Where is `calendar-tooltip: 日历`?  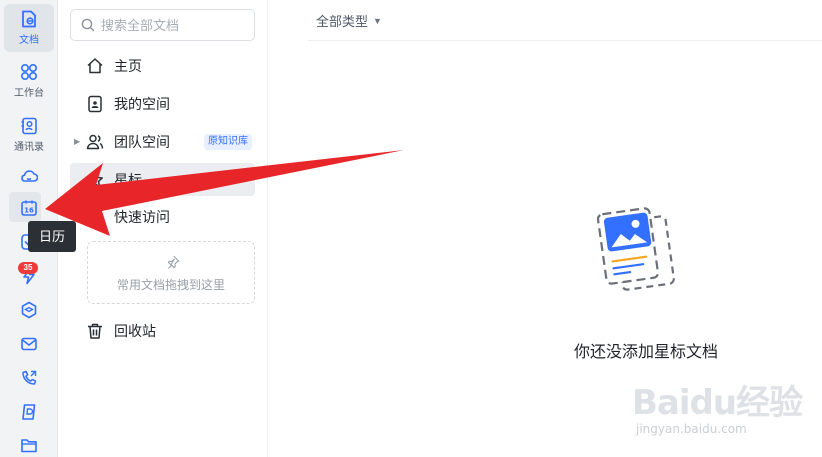 calendar-tooltip: 日历 is located at coordinates (52, 236).